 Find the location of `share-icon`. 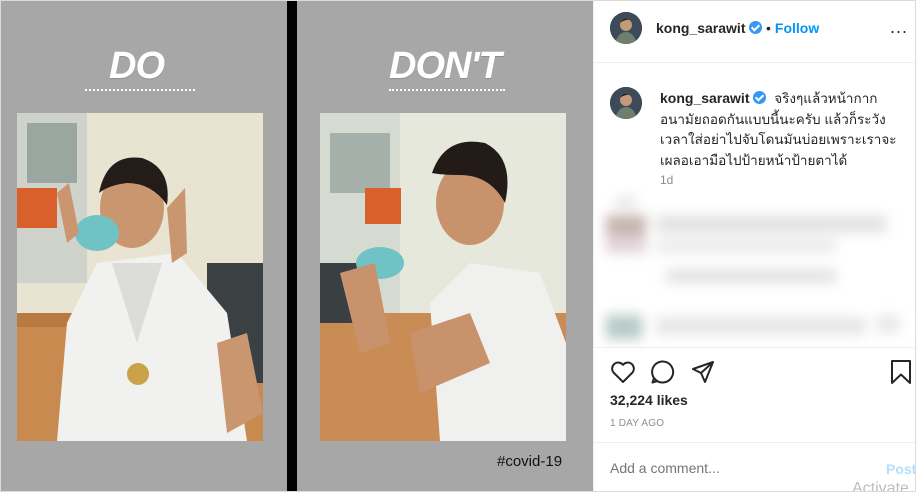

share-icon is located at coordinates (703, 374).